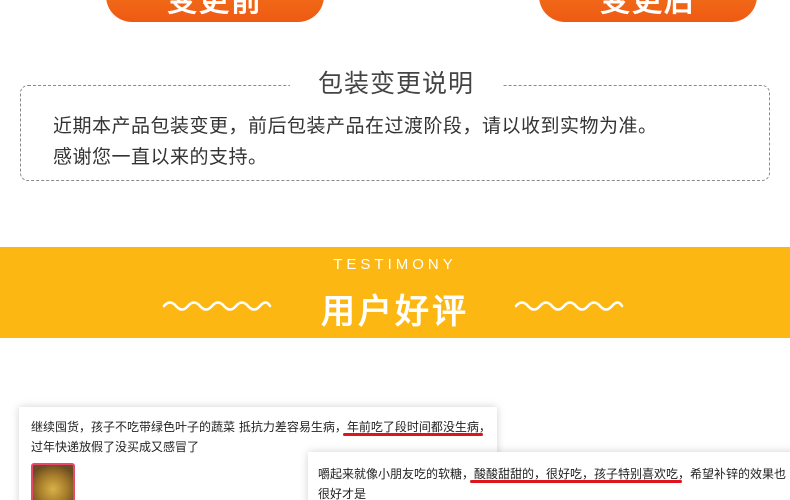 This screenshot has height=500, width=790. What do you see at coordinates (160, 157) in the screenshot?
I see `notice-text-line-2: 感谢您一直以来的支持。` at bounding box center [160, 157].